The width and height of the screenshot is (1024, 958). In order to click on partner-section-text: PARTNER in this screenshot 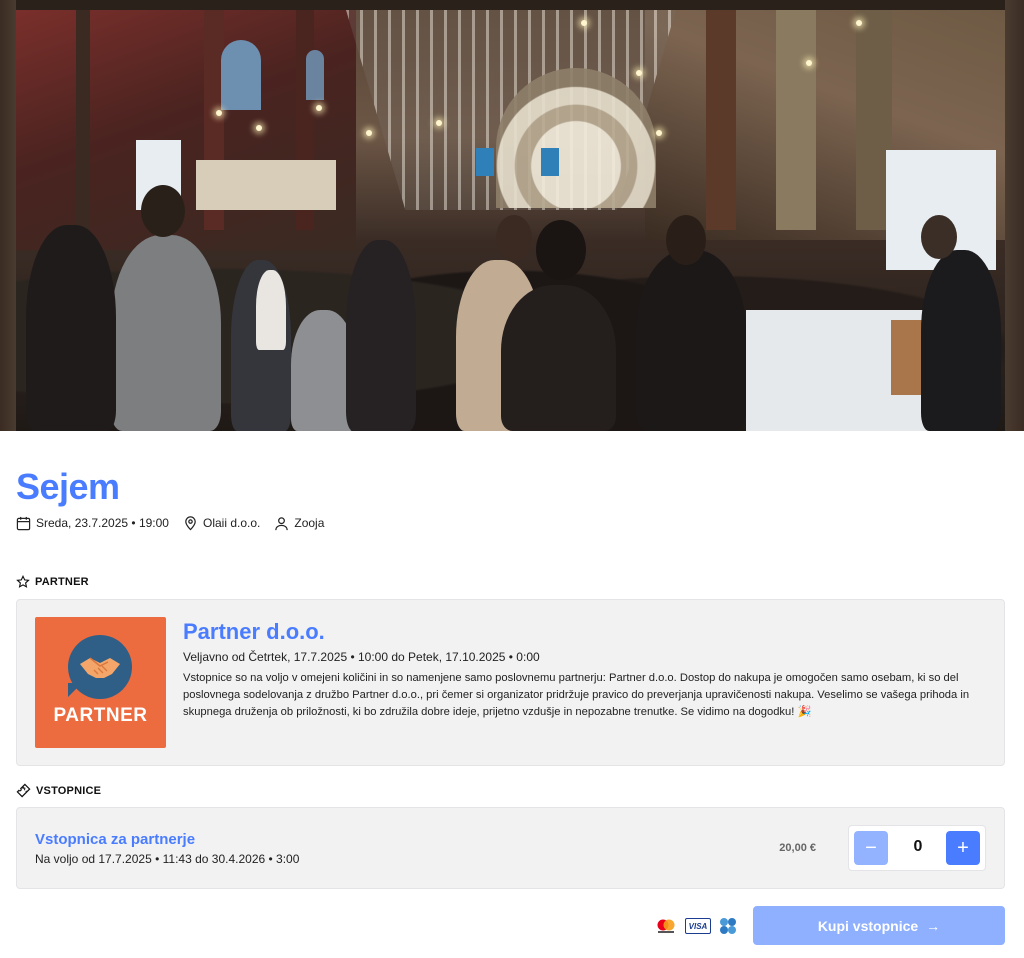, I will do `click(62, 582)`.